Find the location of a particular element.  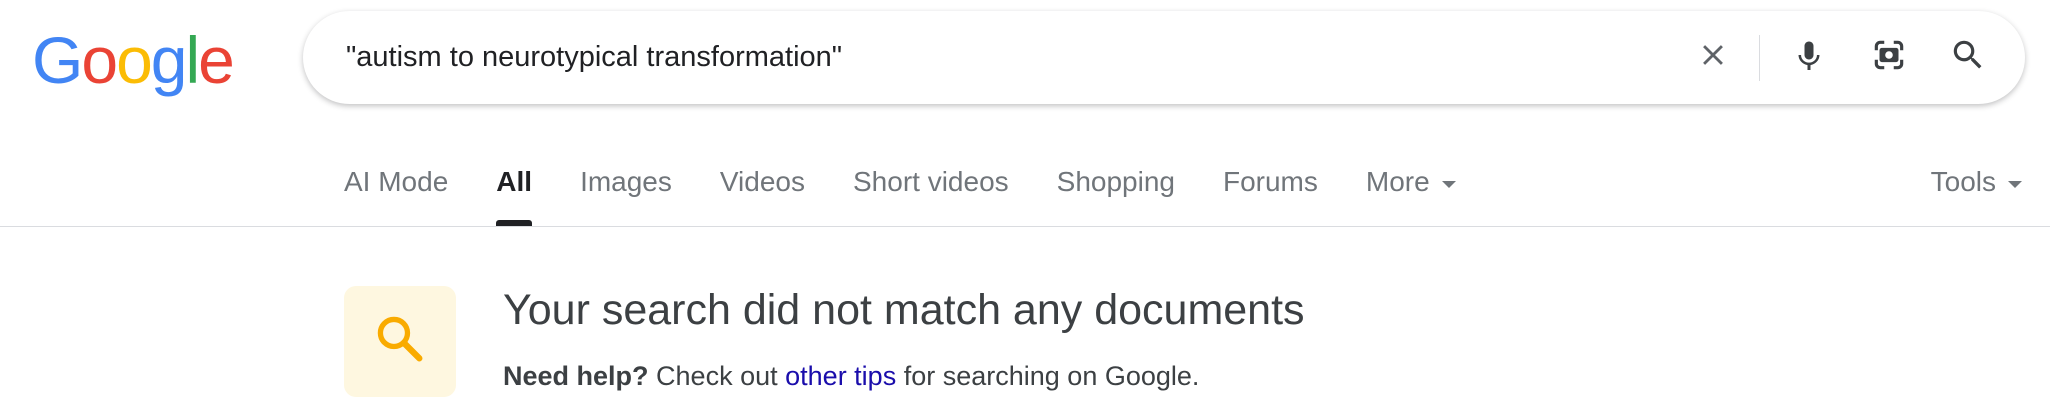

tab-label: Forums is located at coordinates (1270, 181).